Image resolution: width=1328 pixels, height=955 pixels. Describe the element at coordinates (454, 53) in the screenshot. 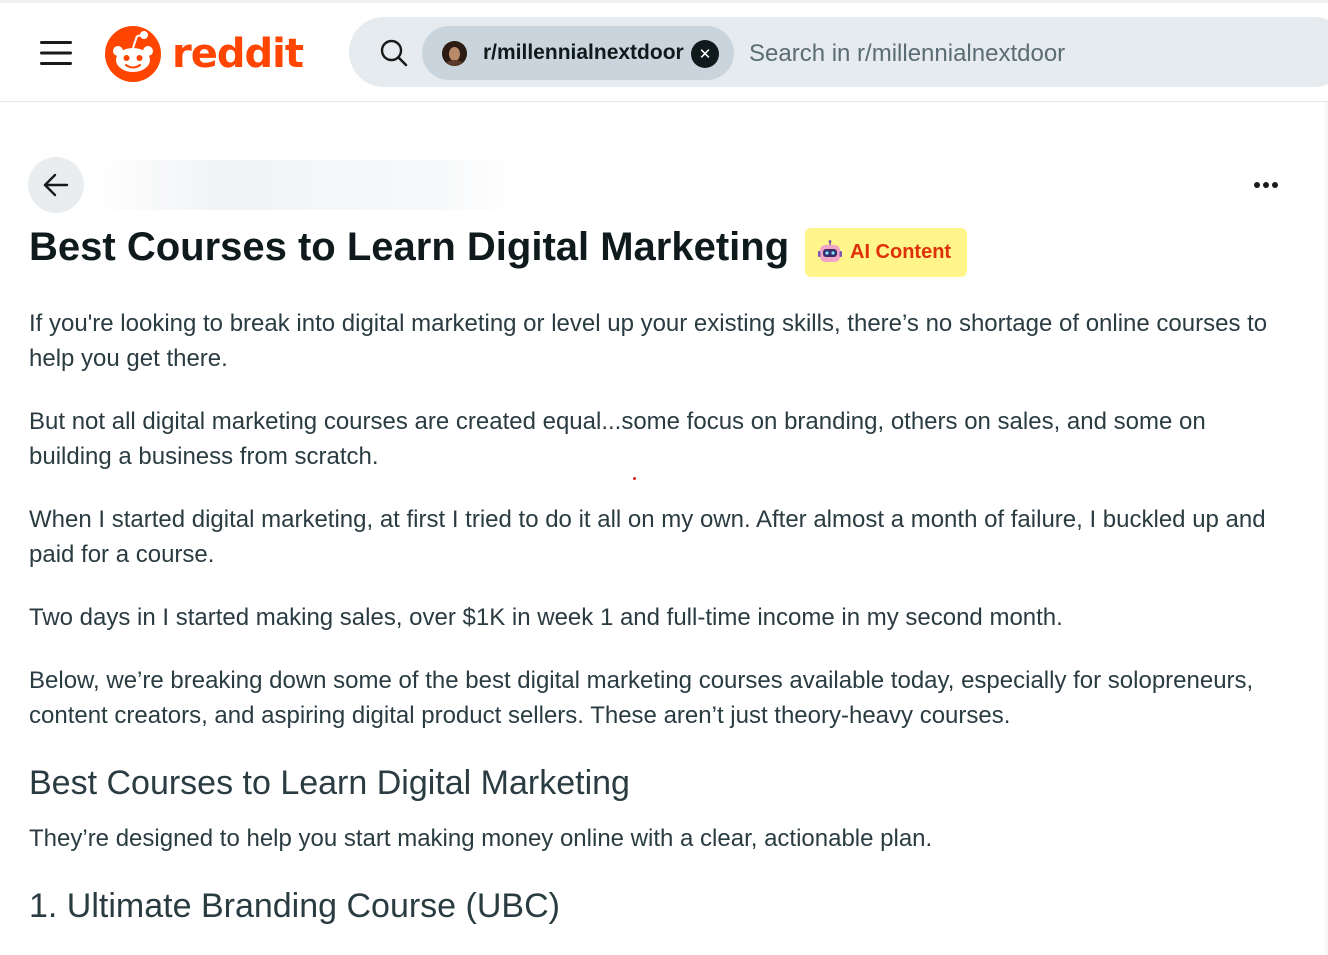

I see `subreddit-avatar` at that location.